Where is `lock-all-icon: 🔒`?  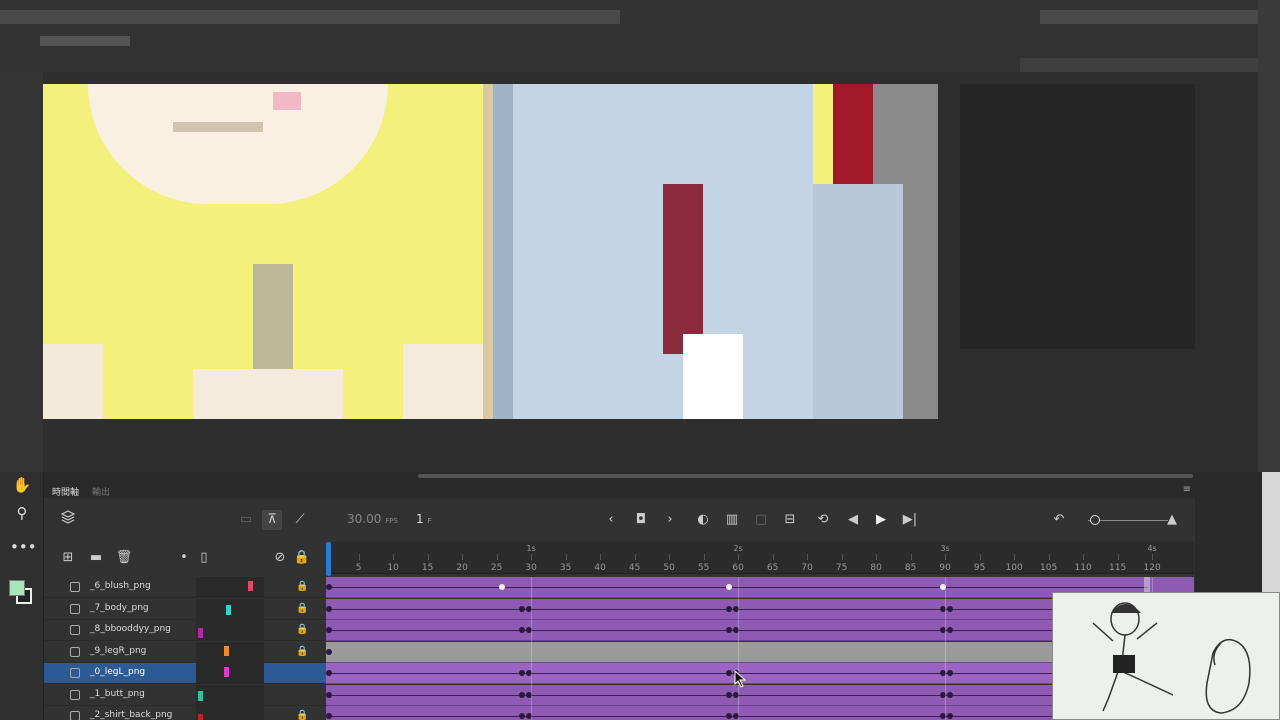
lock-all-icon: 🔒 is located at coordinates (302, 558).